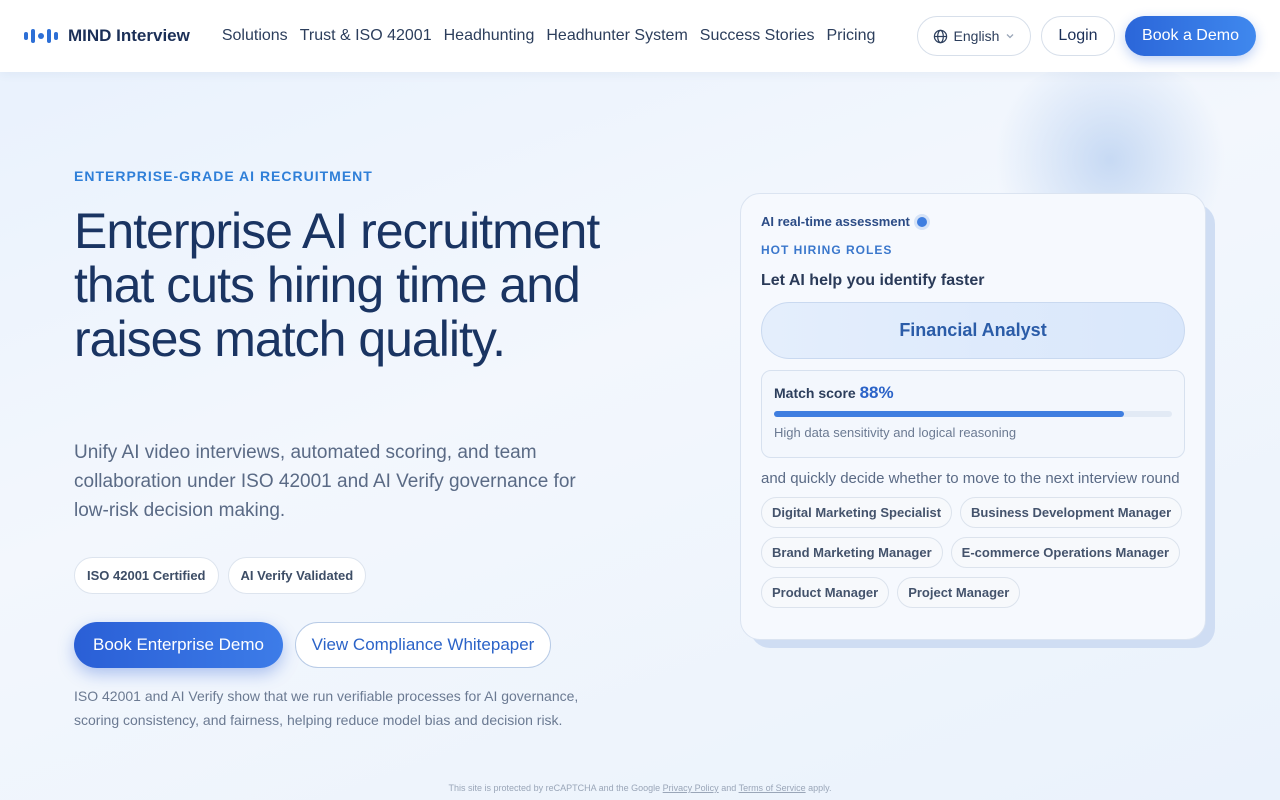 The width and height of the screenshot is (1280, 800). I want to click on hot-roles-label: HOT HIRING ROLES, so click(827, 250).